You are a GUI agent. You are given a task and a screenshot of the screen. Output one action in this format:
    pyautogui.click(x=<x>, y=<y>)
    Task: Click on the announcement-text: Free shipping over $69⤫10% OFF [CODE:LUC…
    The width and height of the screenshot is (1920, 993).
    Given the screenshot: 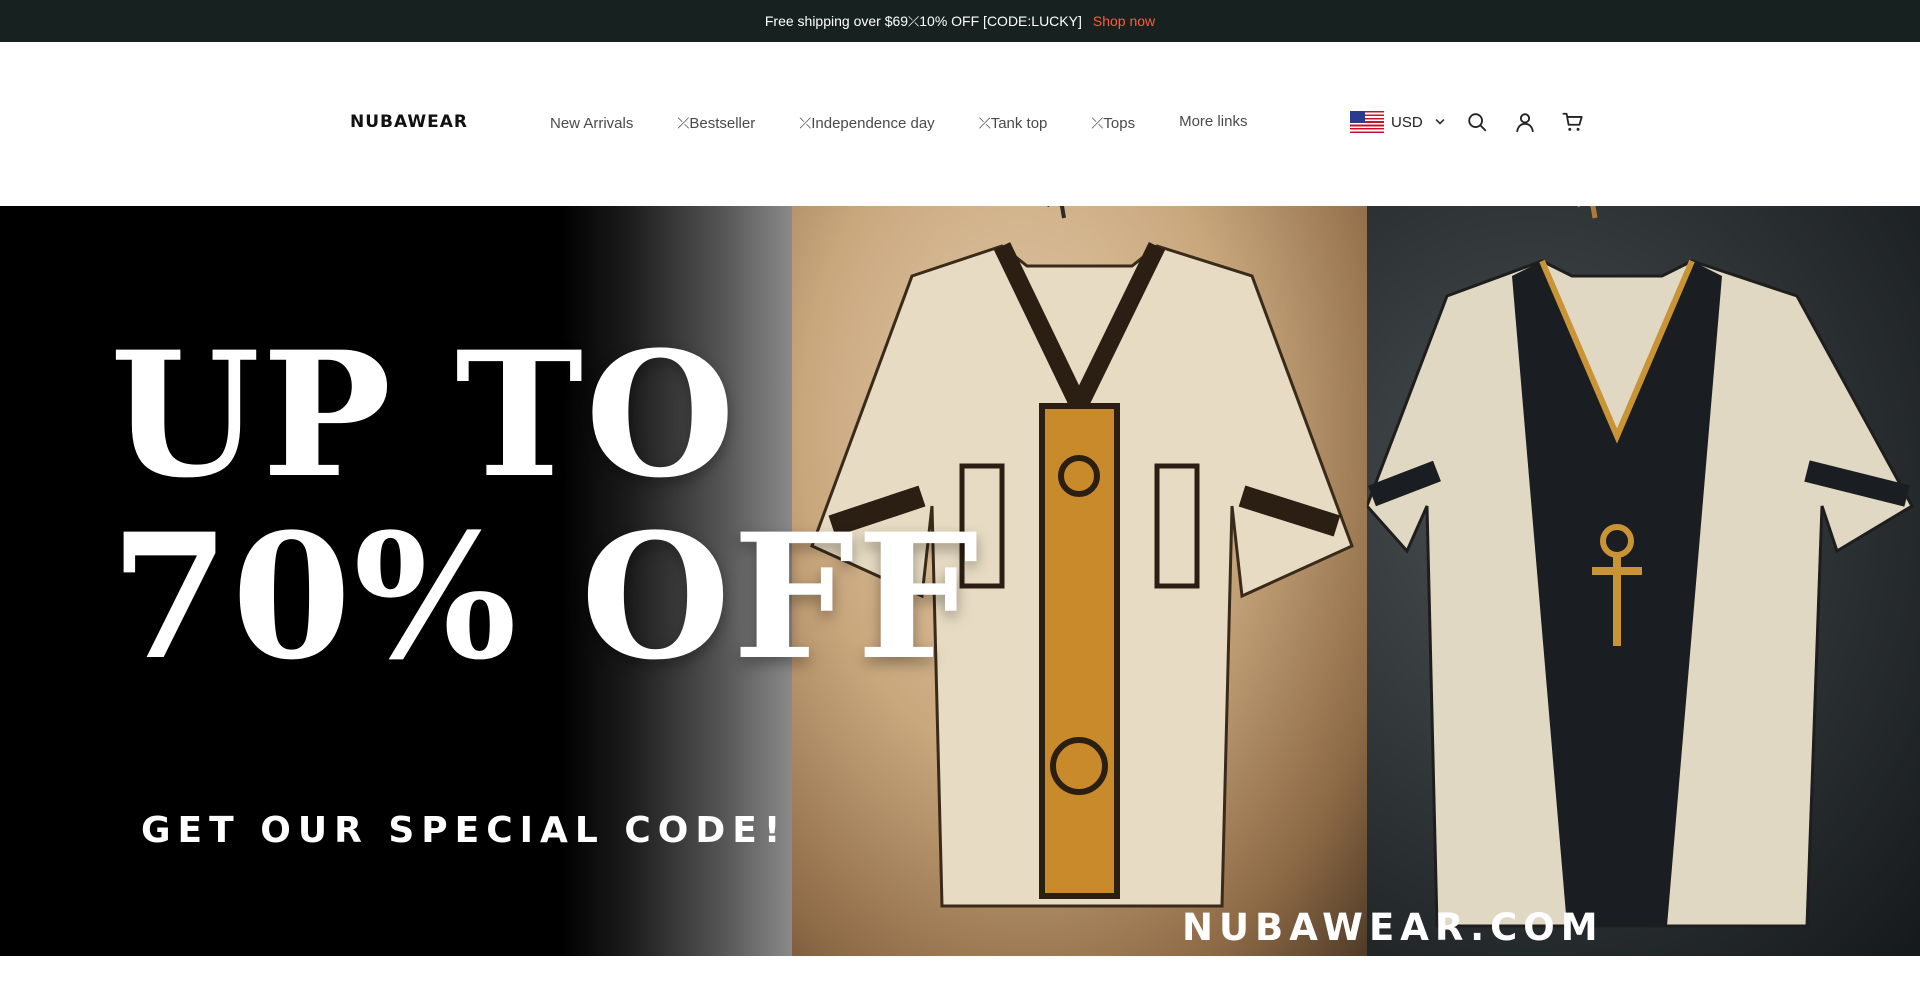 What is the action you would take?
    pyautogui.click(x=923, y=20)
    